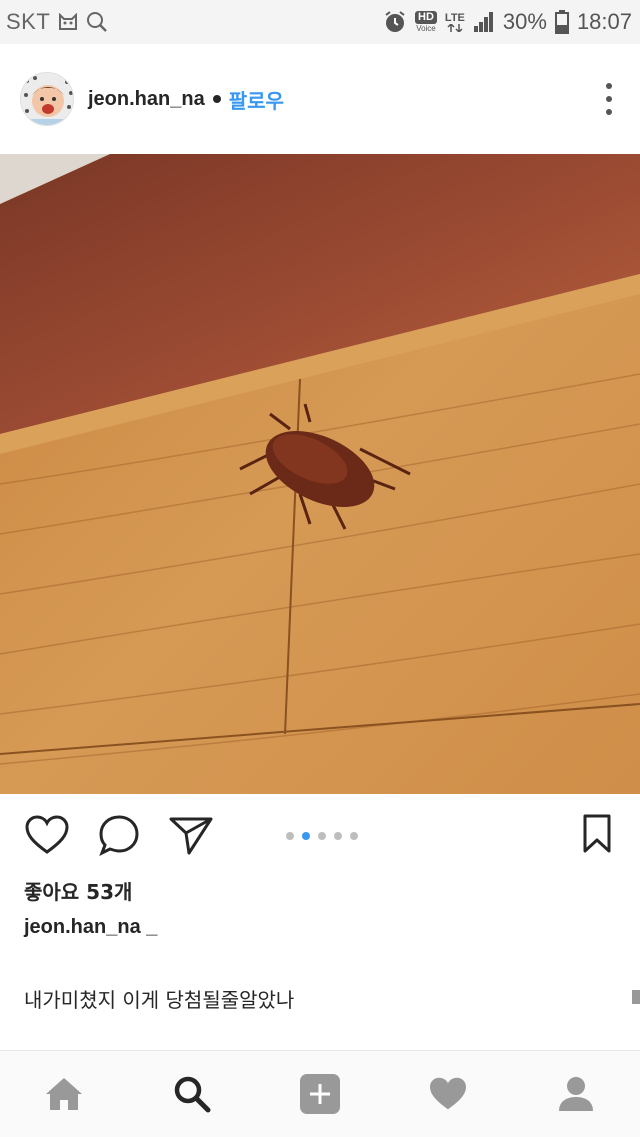  I want to click on post-username: jeon.han_na, so click(146, 99).